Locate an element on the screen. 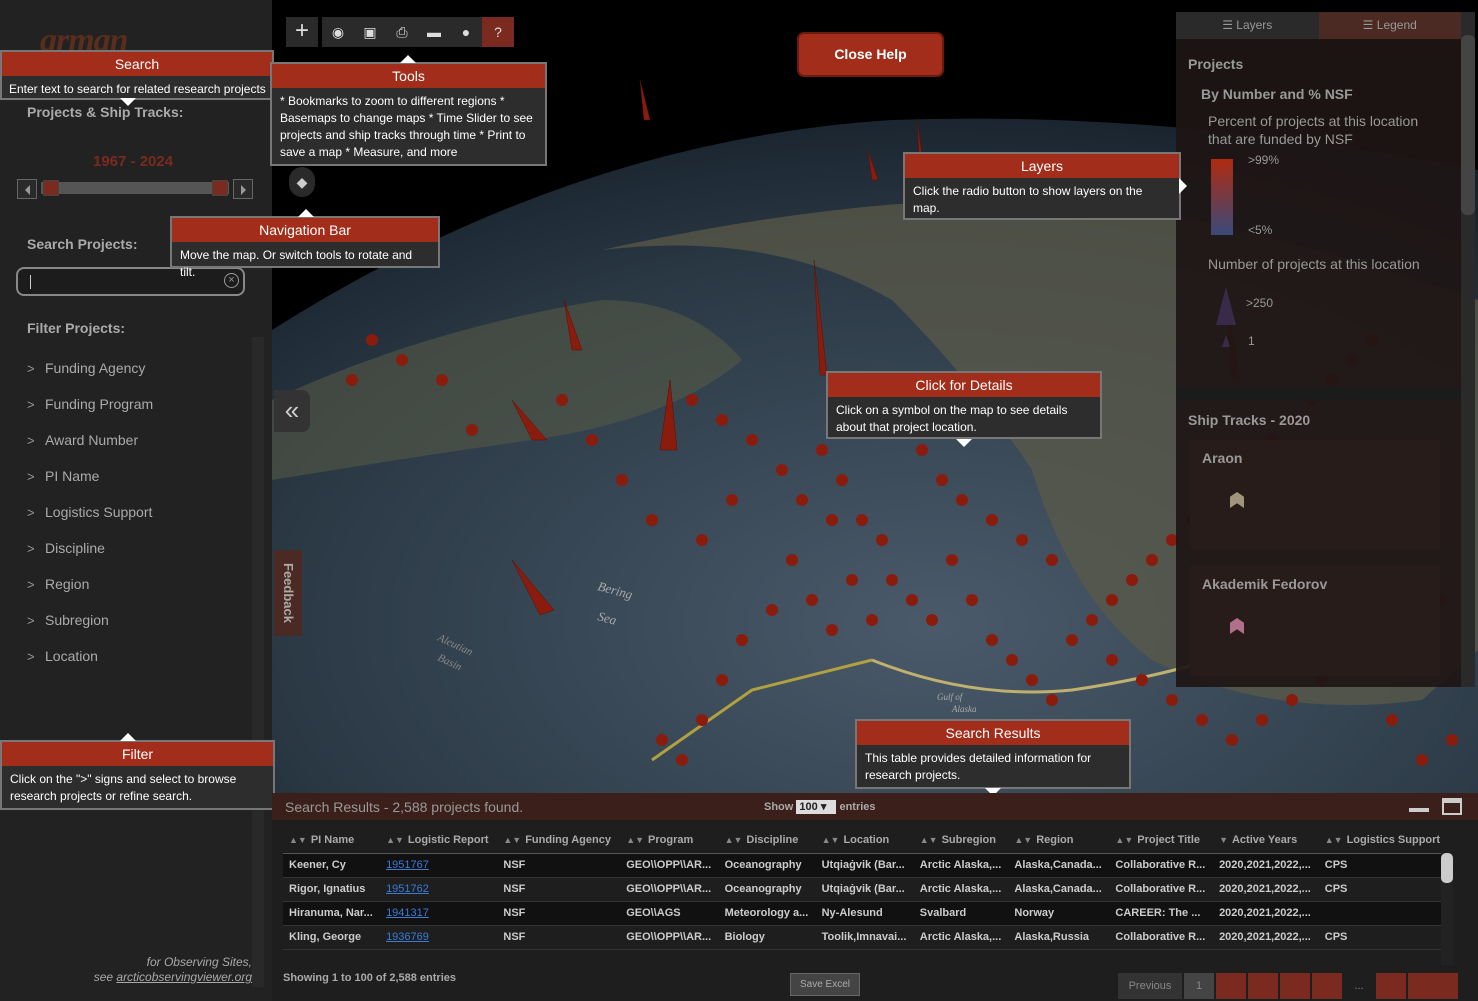 This screenshot has height=1001, width=1478. collapse-sidebar-button: « is located at coordinates (292, 411).